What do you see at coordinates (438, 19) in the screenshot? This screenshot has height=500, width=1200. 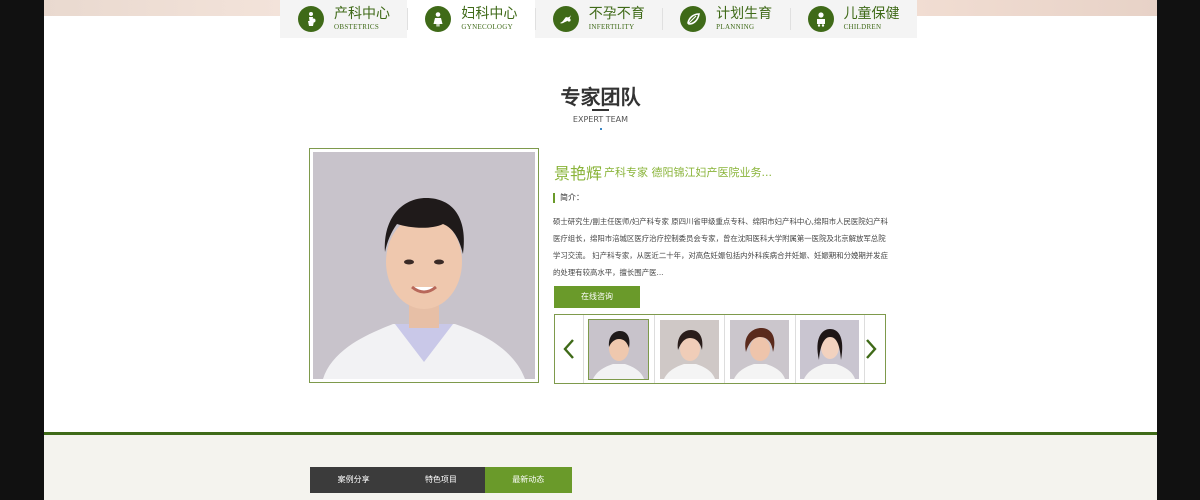 I see `woman-icon` at bounding box center [438, 19].